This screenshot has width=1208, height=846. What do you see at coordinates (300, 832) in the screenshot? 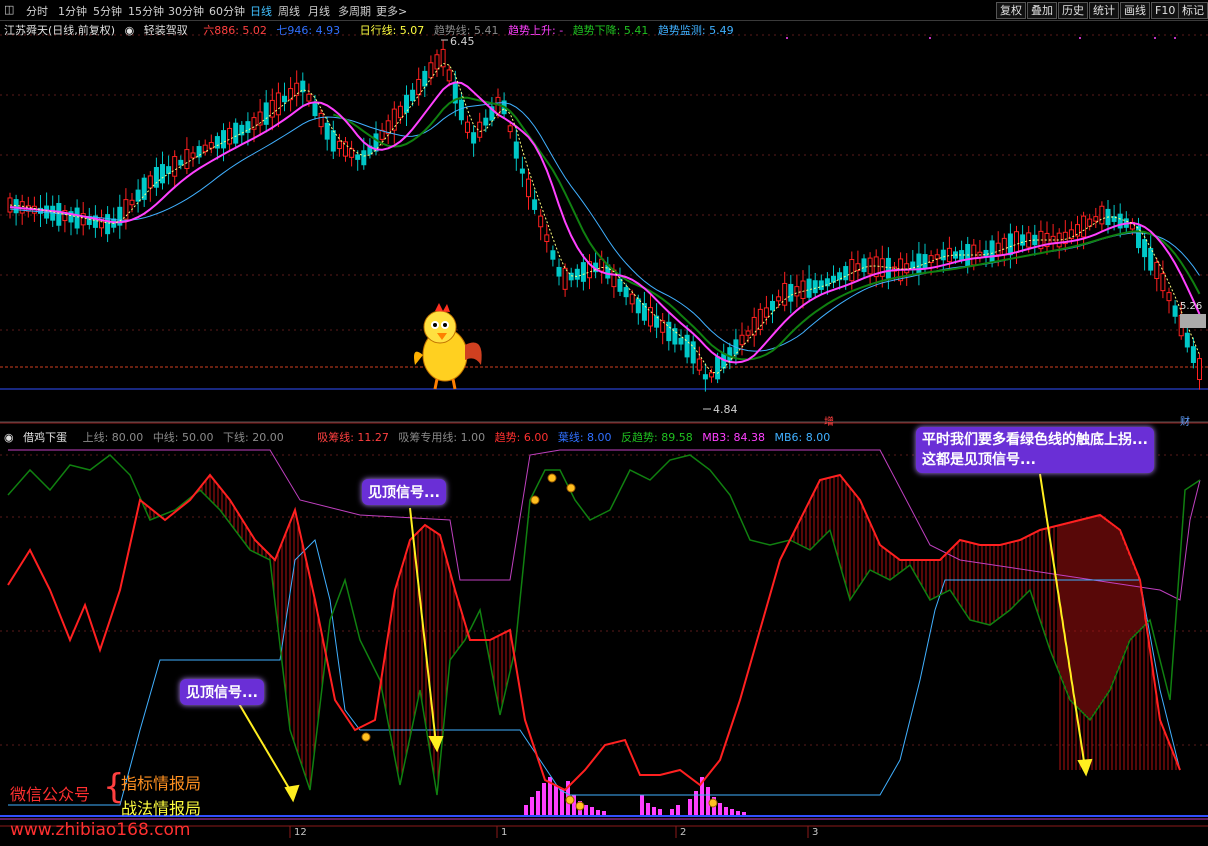
I see `time-axis-label: 12` at bounding box center [300, 832].